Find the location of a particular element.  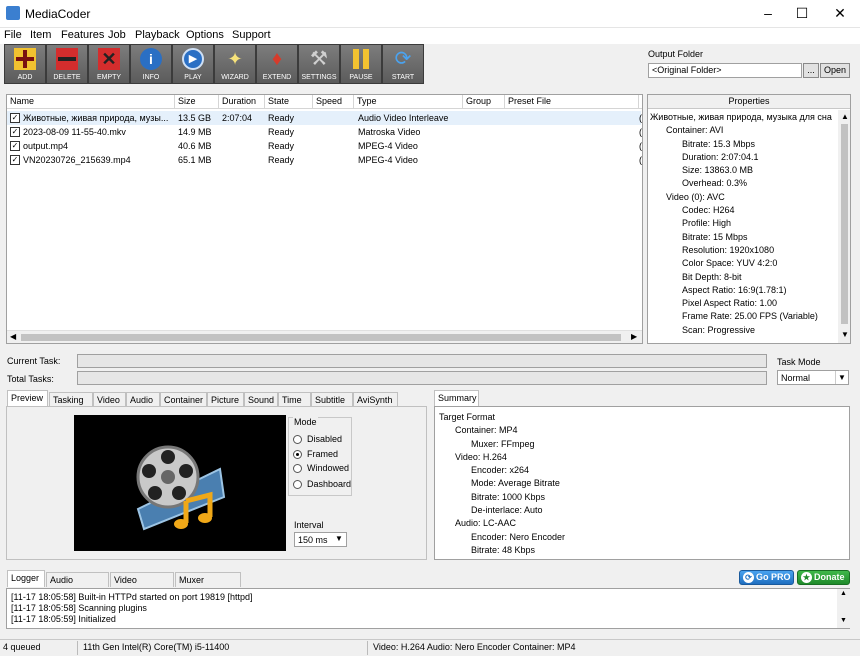

info-button: i INFO is located at coordinates (151, 64).